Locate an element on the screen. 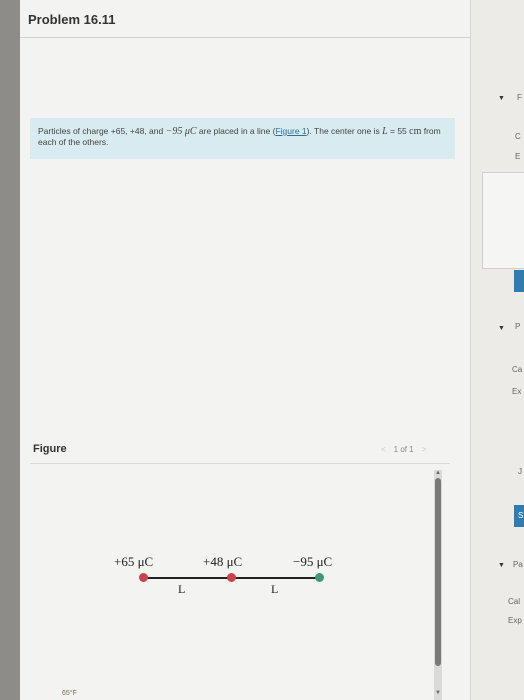 This screenshot has width=524, height=700. page-title: Problem 16.11 is located at coordinates (72, 19).